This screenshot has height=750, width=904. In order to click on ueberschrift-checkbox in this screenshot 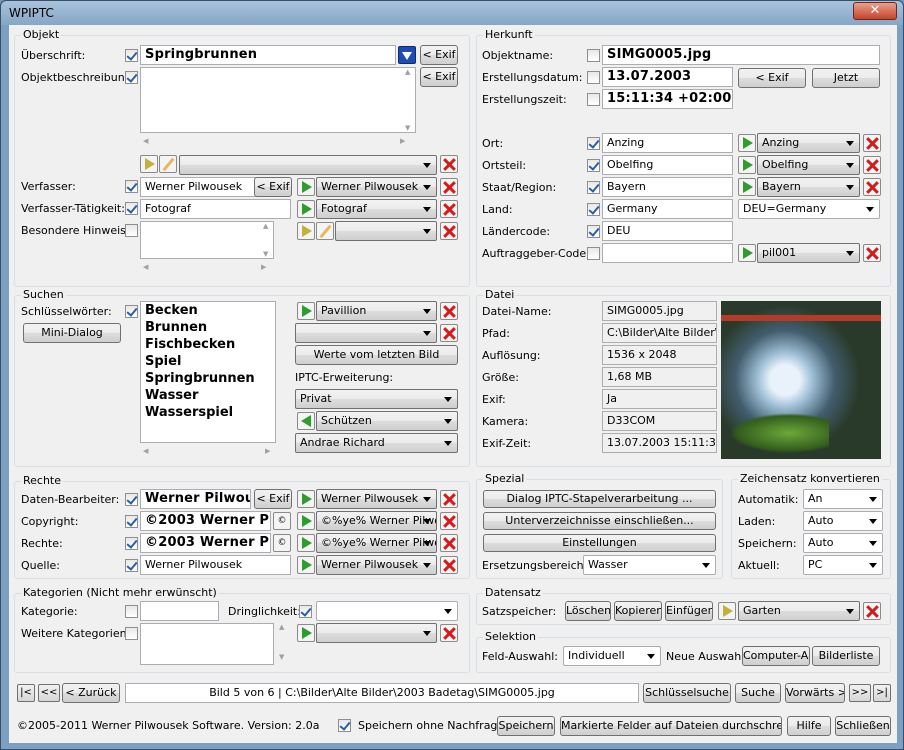, I will do `click(131, 55)`.